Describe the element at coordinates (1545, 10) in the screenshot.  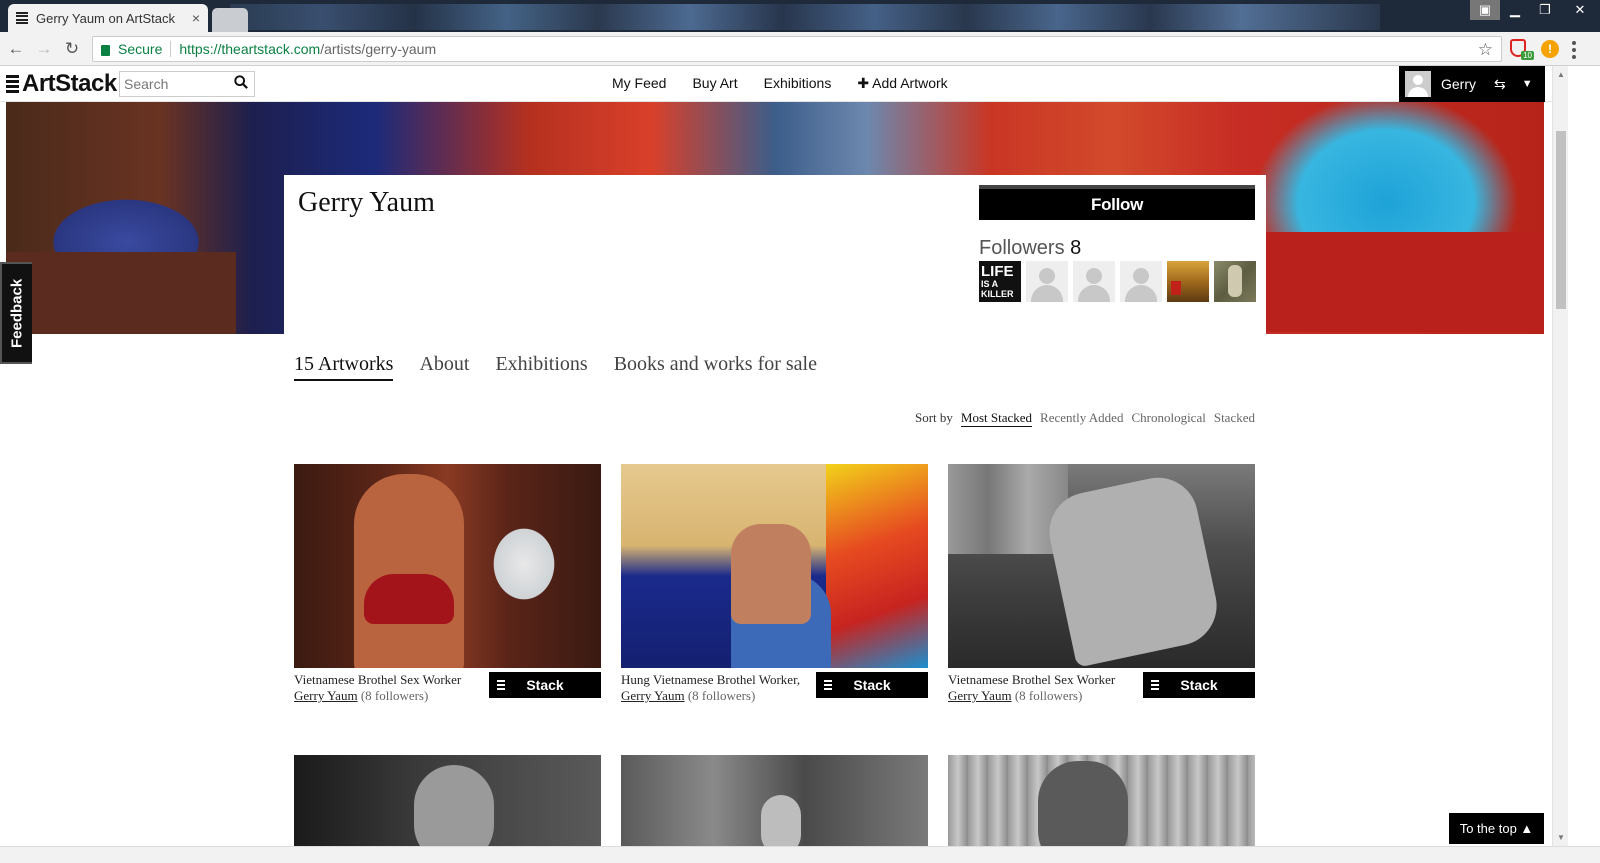
I see `restore-icon: ❐` at that location.